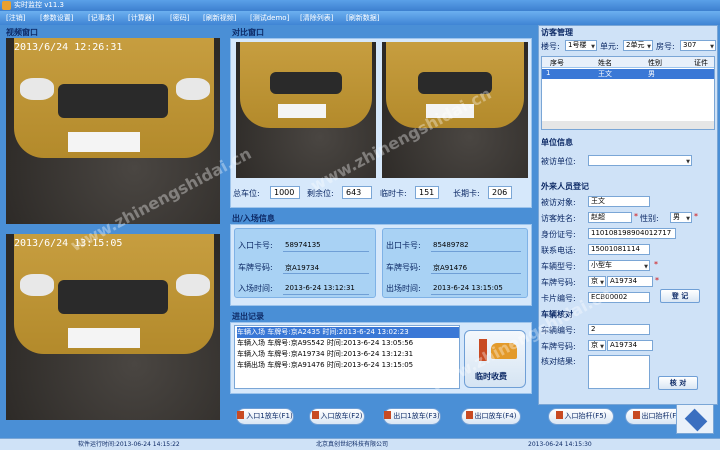 This screenshot has height=450, width=720. I want to click on host-label: 被访对象:, so click(558, 202).